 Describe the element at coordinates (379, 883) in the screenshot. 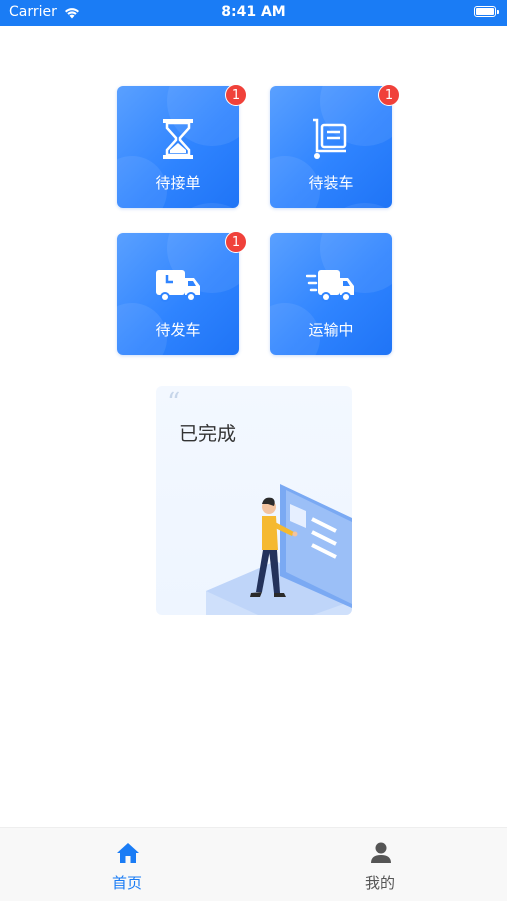

I see `tab-label: 我的` at that location.